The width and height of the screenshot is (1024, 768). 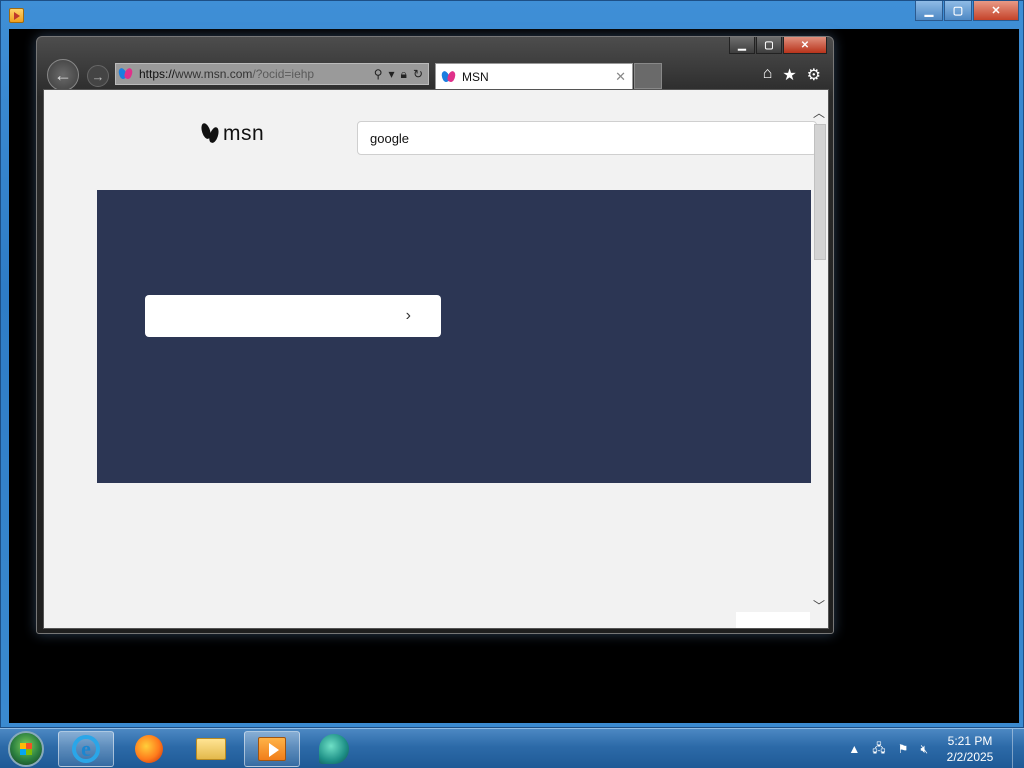 I want to click on search-icon: ⚲, so click(x=378, y=74).